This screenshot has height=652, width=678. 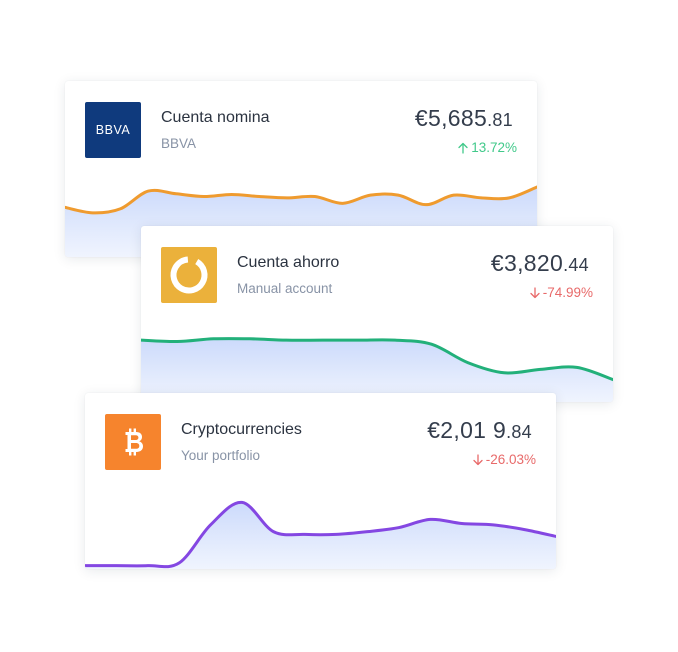 I want to click on change-percent: -26.03%, so click(x=510, y=459).